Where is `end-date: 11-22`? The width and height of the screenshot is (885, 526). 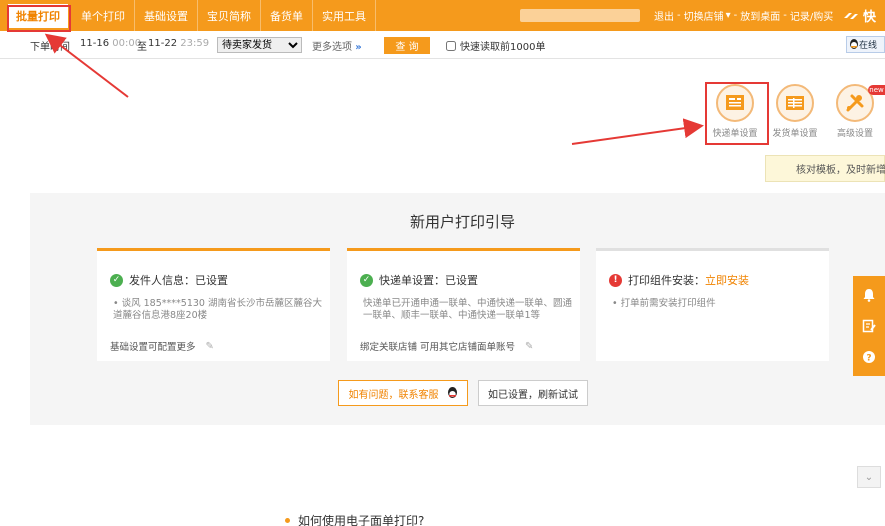 end-date: 11-22 is located at coordinates (163, 43).